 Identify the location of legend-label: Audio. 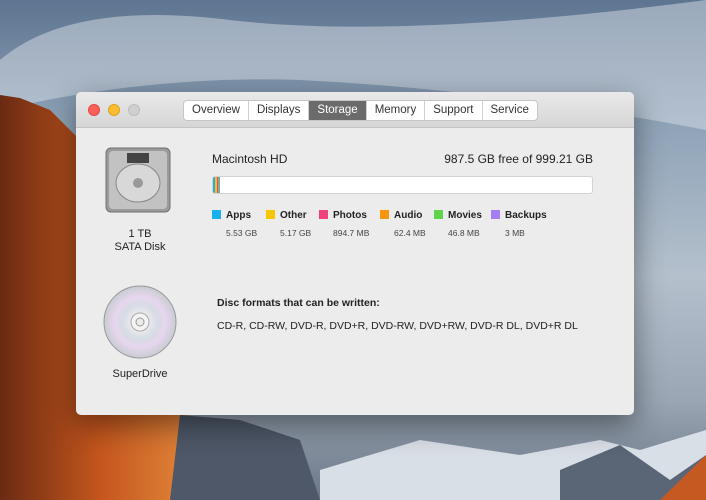
(408, 215).